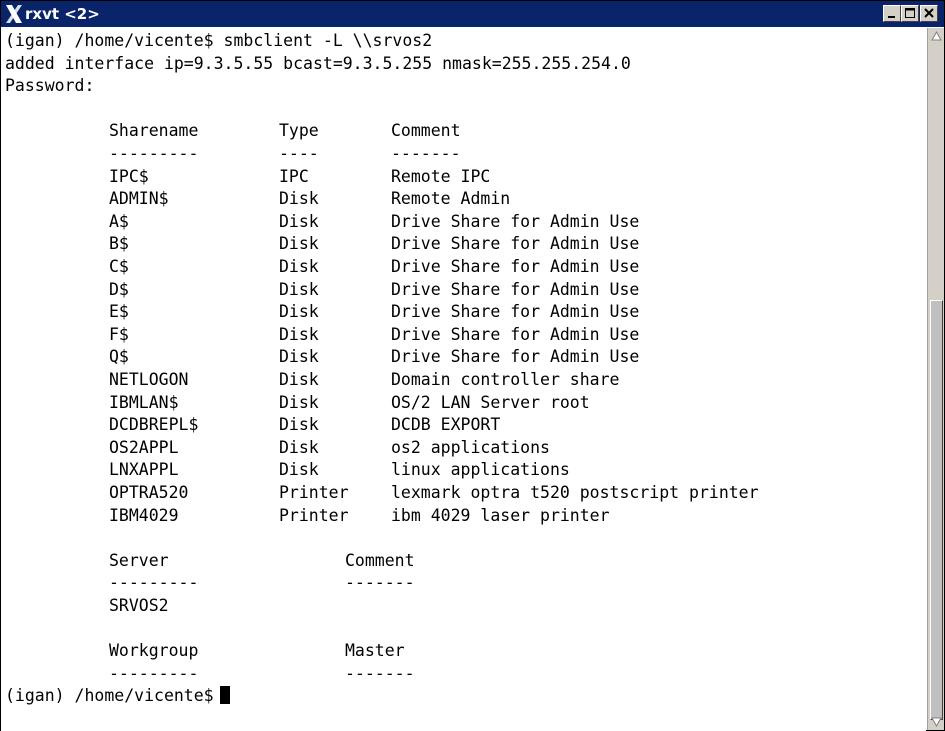 Image resolution: width=945 pixels, height=731 pixels. I want to click on column-header: Server, so click(139, 560).